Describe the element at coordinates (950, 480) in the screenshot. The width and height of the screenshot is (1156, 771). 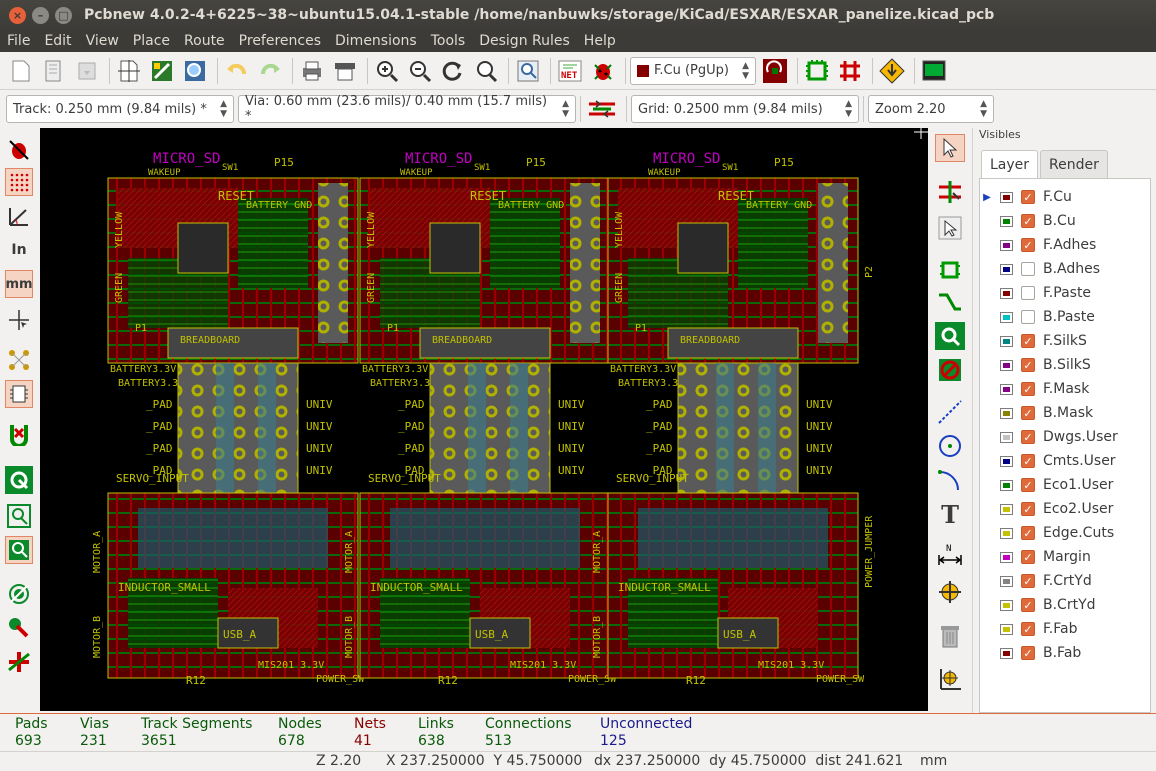
I see `add-arc-icon` at that location.